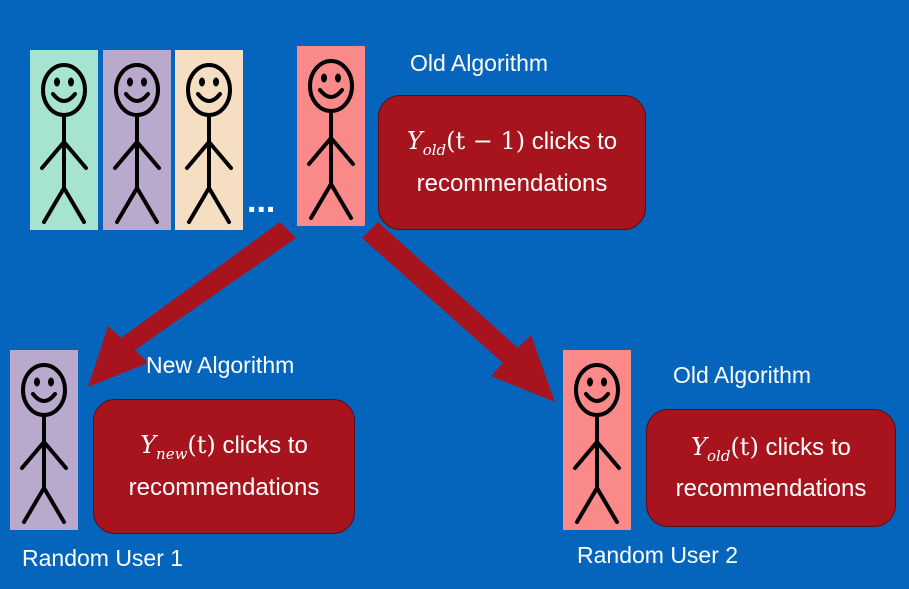  I want to click on random-user-2-caption: Random User 2, so click(658, 555).